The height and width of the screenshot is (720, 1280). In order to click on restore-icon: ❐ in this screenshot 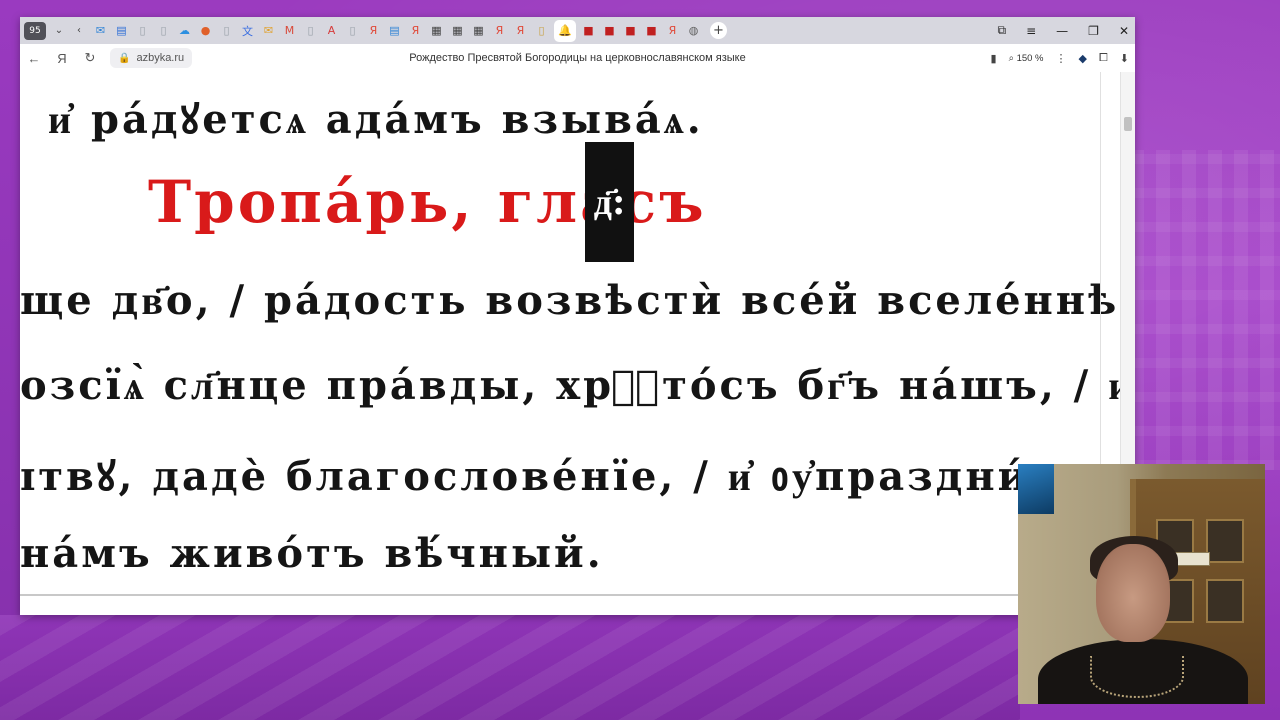, I will do `click(1093, 31)`.